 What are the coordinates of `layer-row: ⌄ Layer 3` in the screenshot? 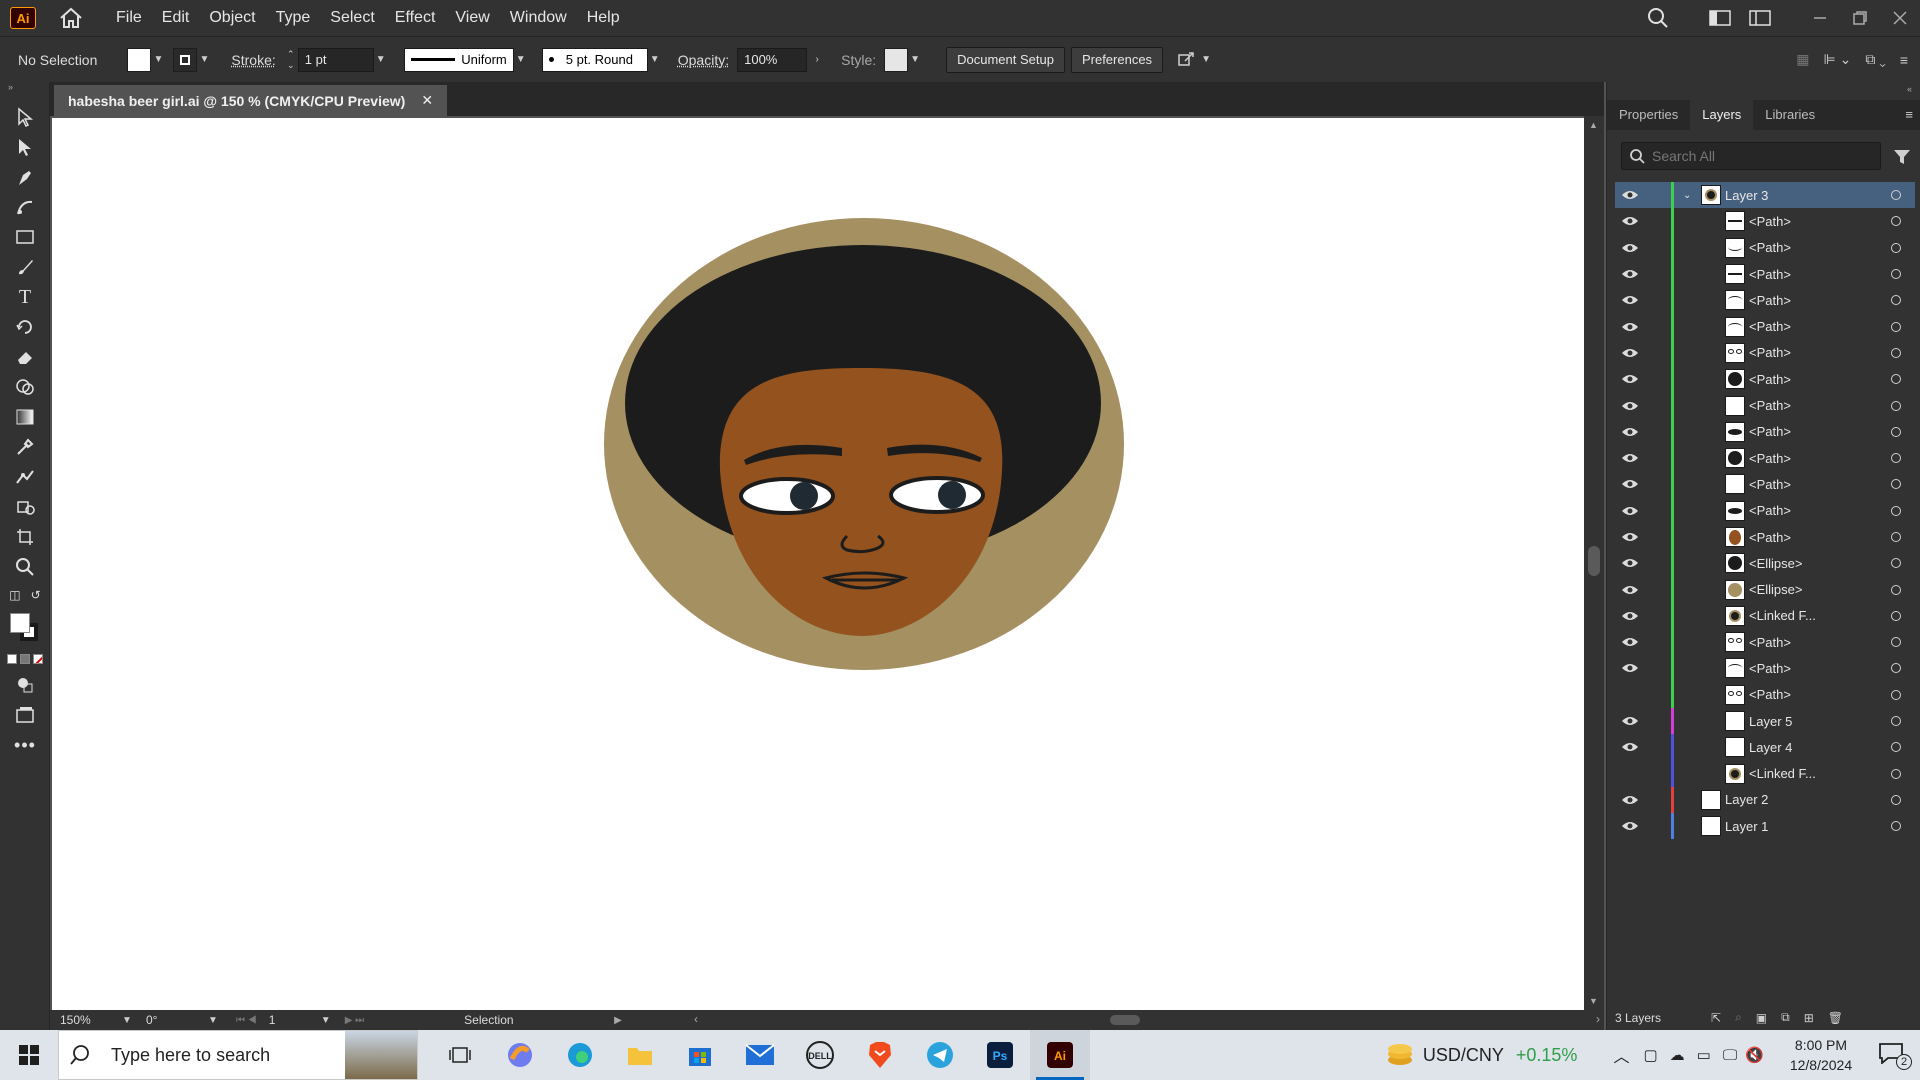 It's located at (1765, 195).